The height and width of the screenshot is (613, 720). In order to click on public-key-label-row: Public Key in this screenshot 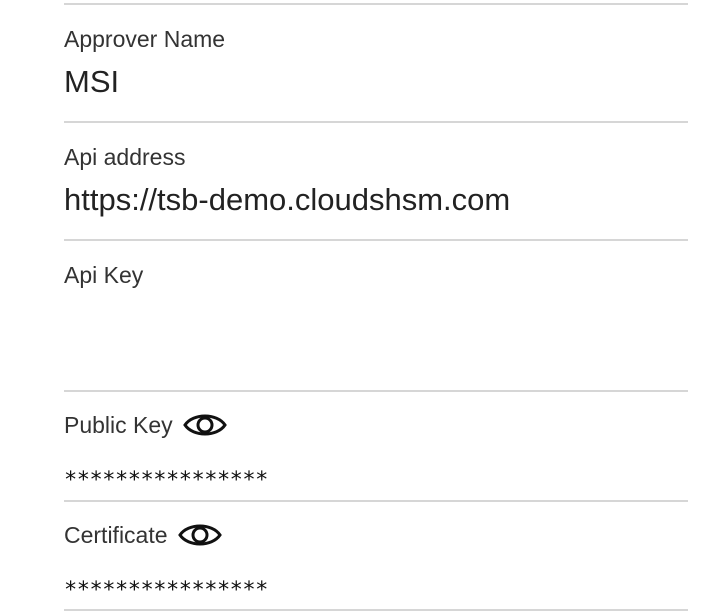, I will do `click(145, 425)`.